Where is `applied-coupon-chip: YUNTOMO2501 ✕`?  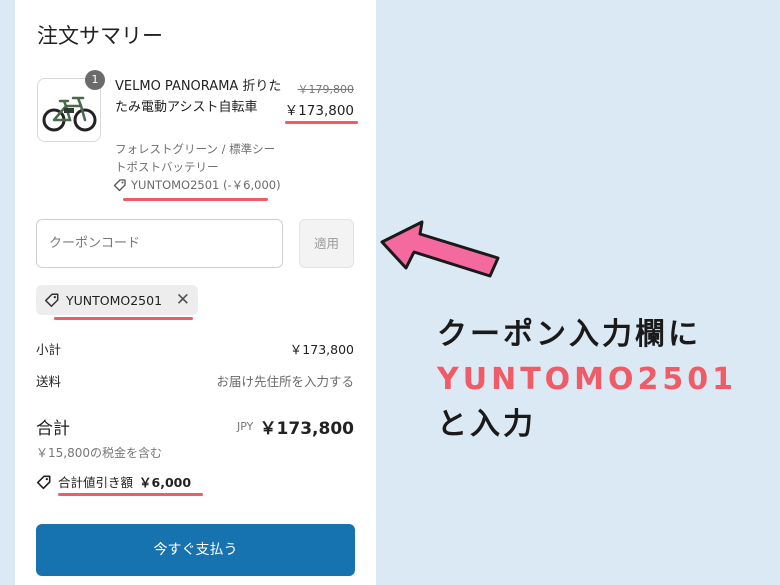
applied-coupon-chip: YUNTOMO2501 ✕ is located at coordinates (117, 300).